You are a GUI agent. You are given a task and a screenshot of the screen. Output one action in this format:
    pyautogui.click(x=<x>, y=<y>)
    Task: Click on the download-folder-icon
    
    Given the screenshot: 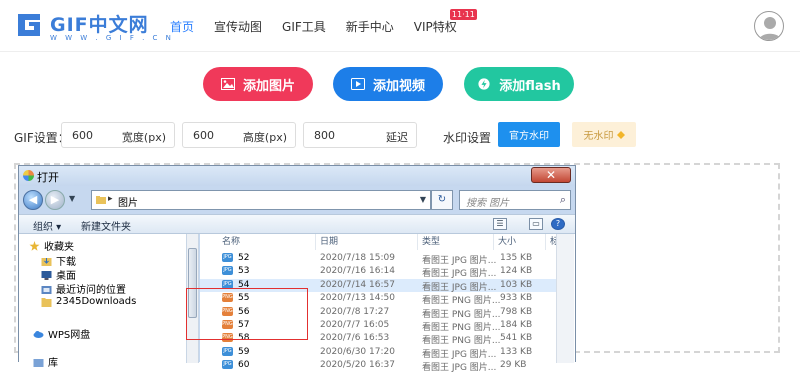 What is the action you would take?
    pyautogui.click(x=46, y=261)
    